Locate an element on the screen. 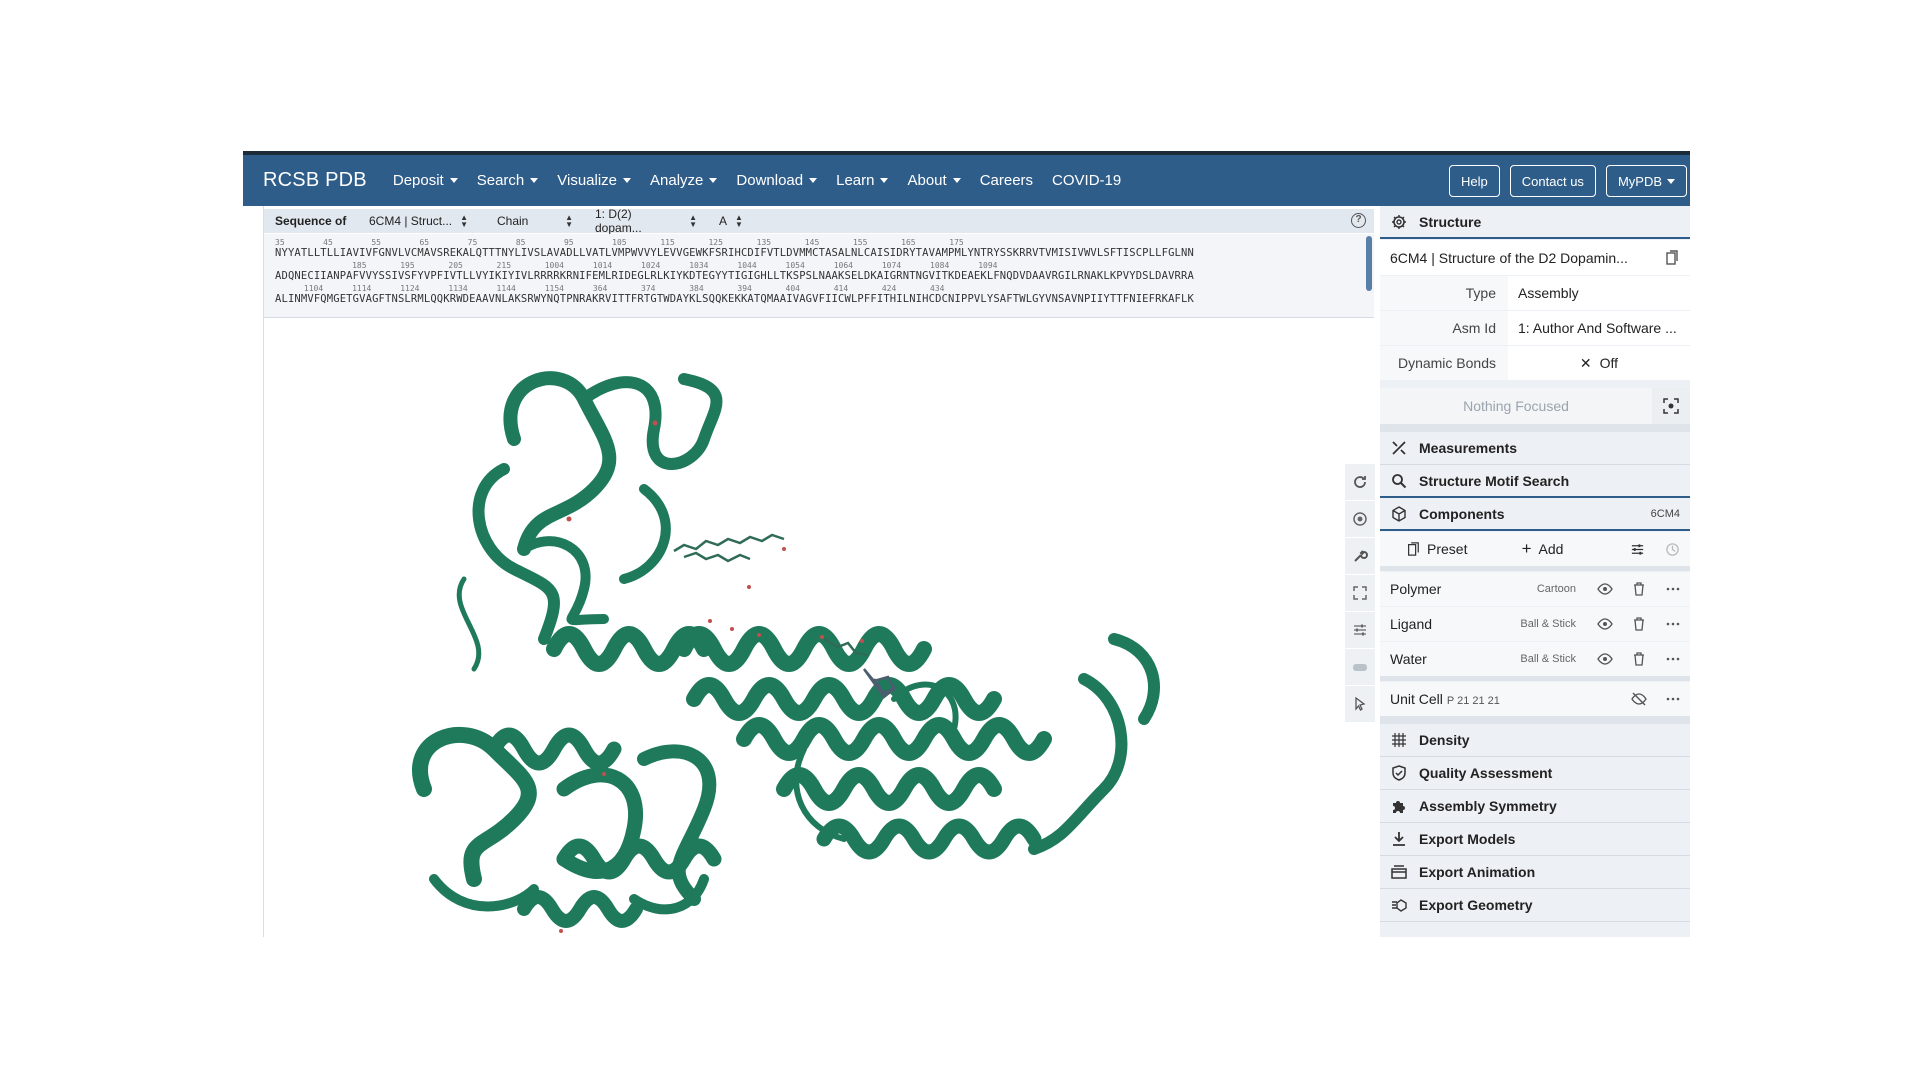 The height and width of the screenshot is (1080, 1920). sequence-label: Sequence of is located at coordinates (311, 221).